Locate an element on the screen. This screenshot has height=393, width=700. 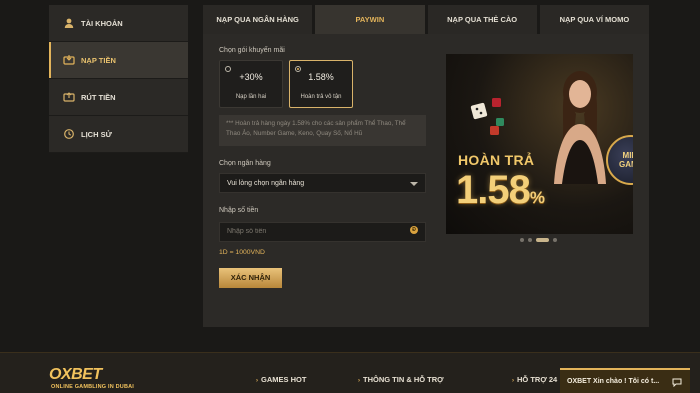
bank-label: Chọn ngân hàng is located at coordinates (245, 163).